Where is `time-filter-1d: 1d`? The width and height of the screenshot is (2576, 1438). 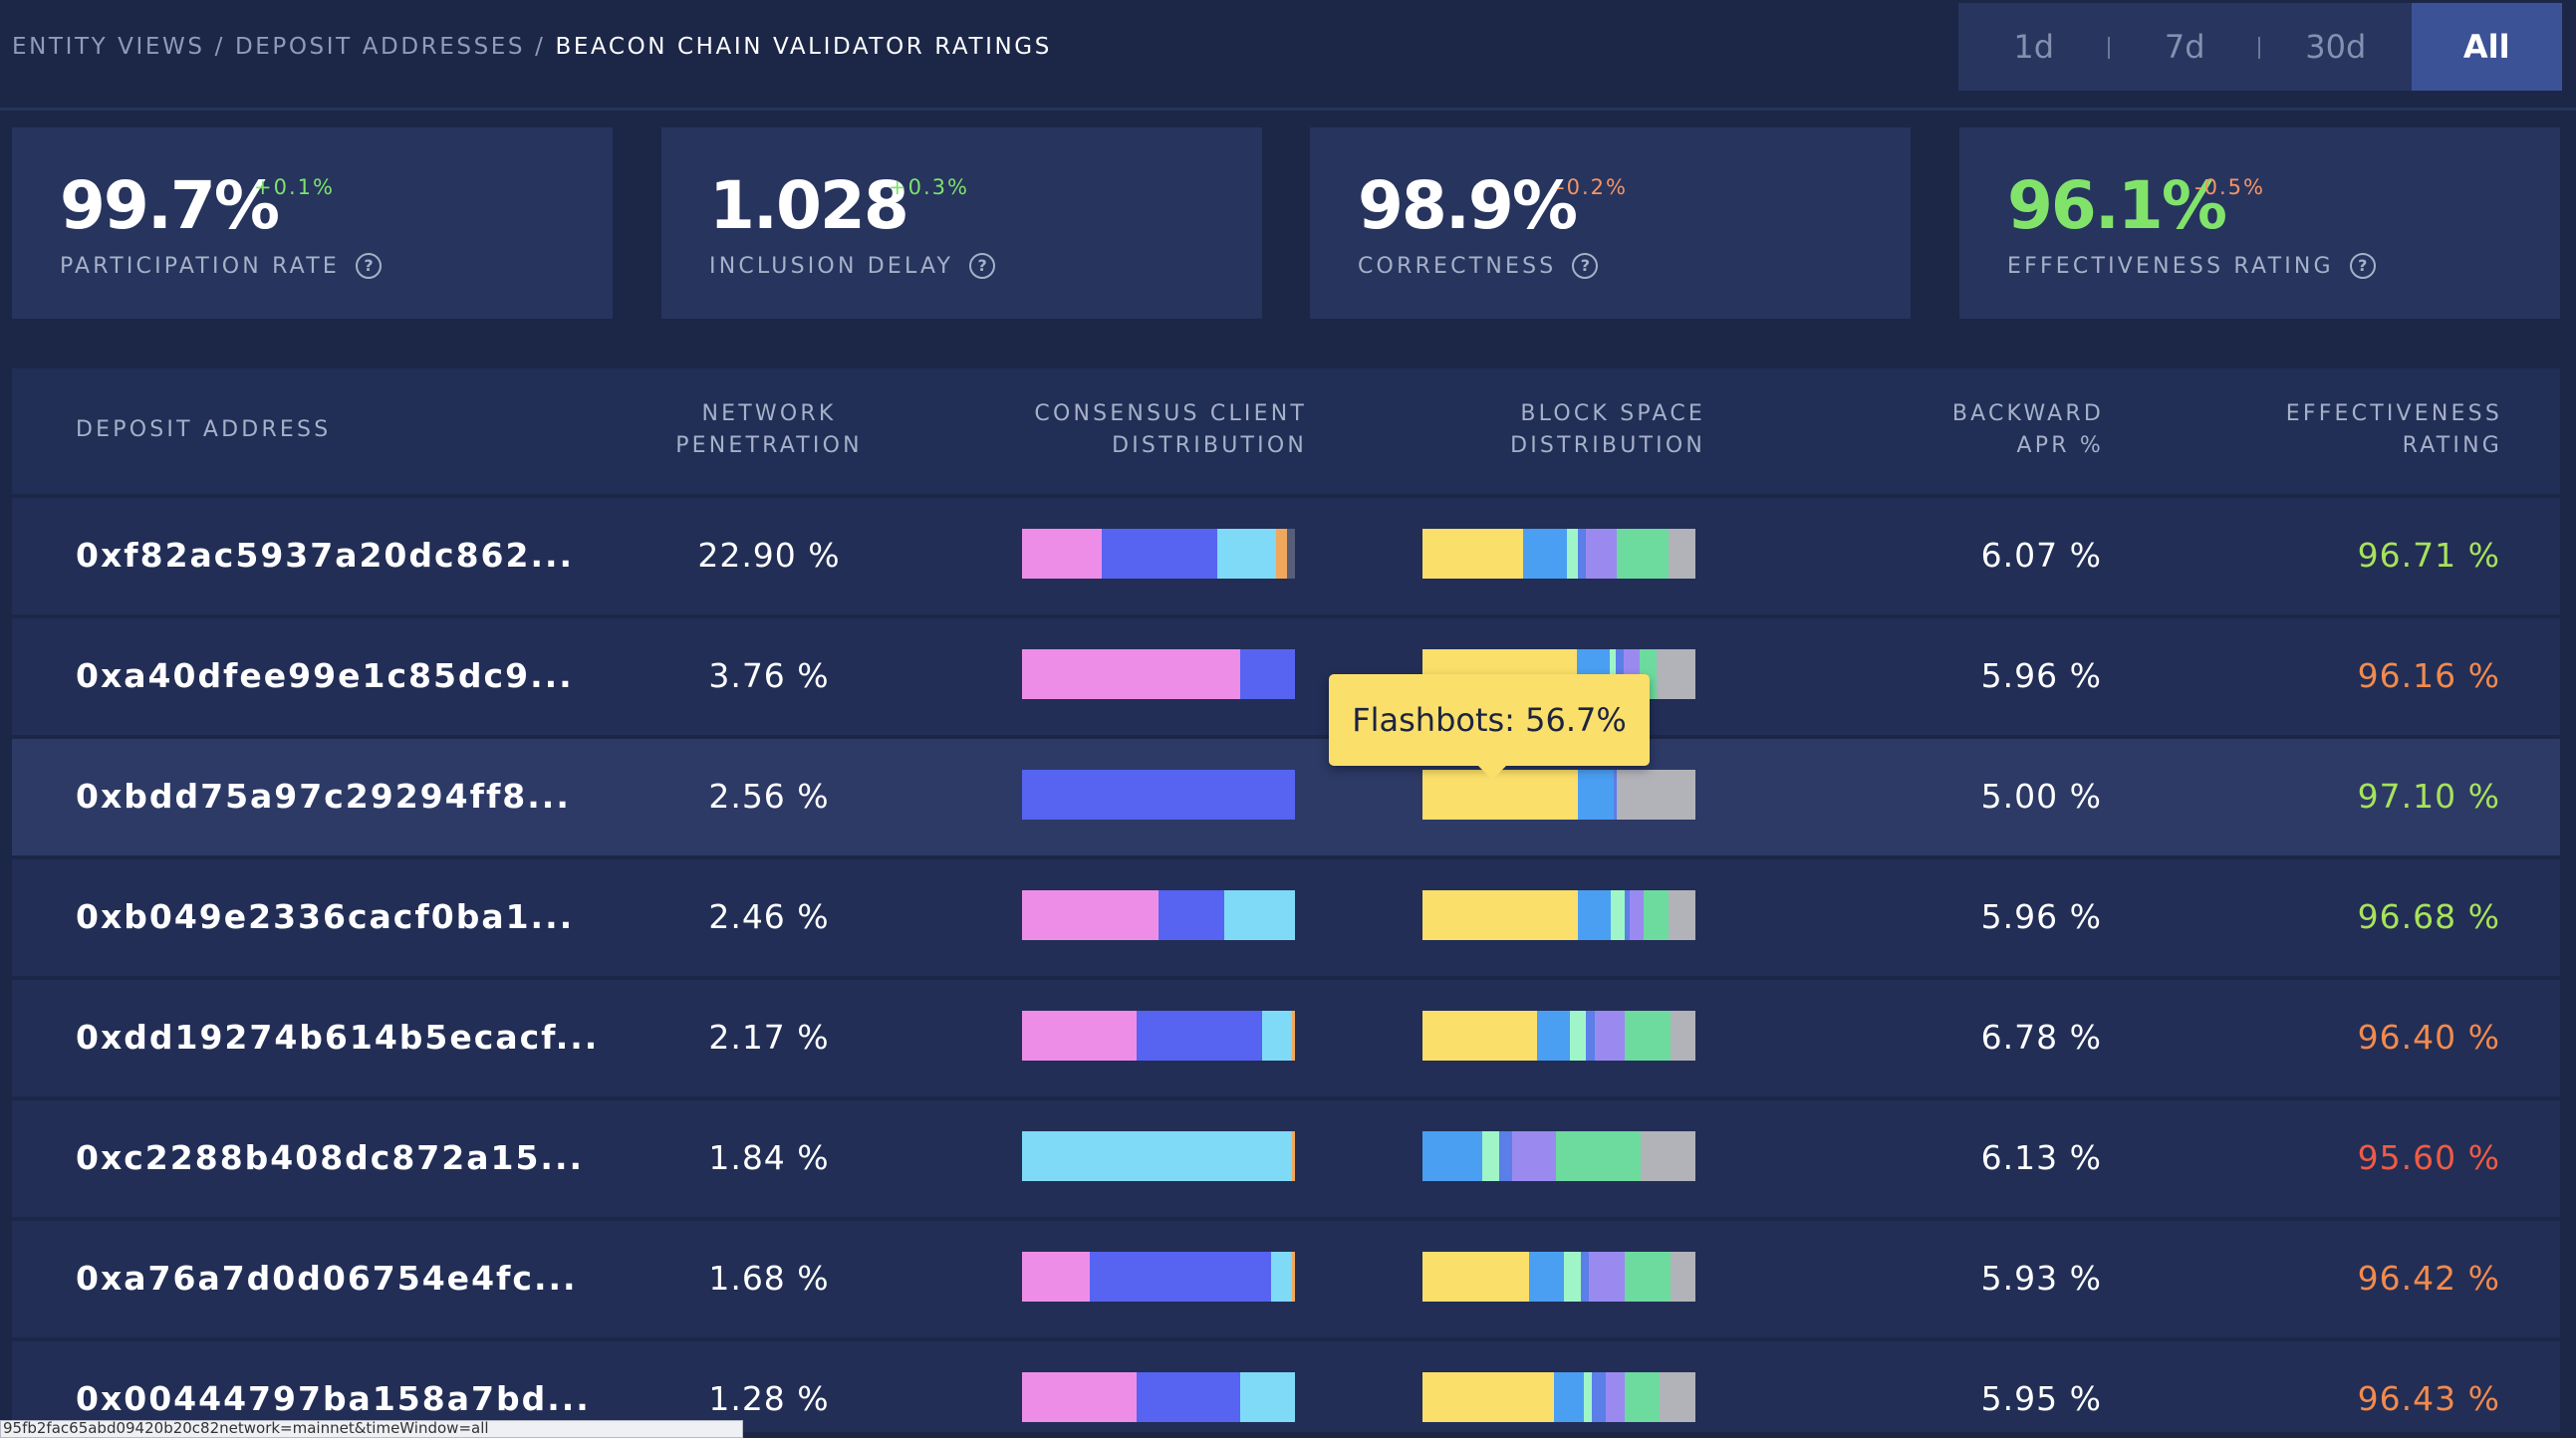
time-filter-1d: 1d is located at coordinates (2034, 47).